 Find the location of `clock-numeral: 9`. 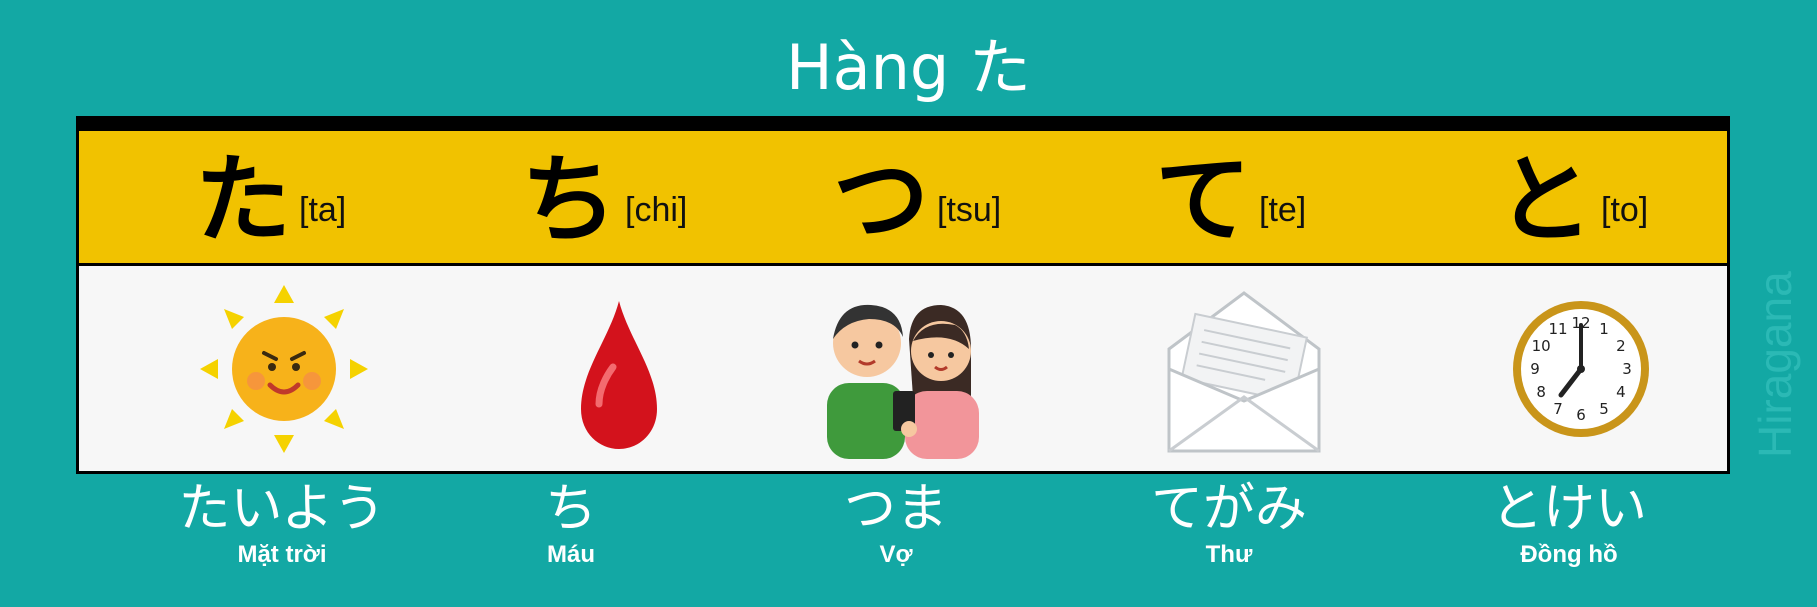

clock-numeral: 9 is located at coordinates (1535, 369).